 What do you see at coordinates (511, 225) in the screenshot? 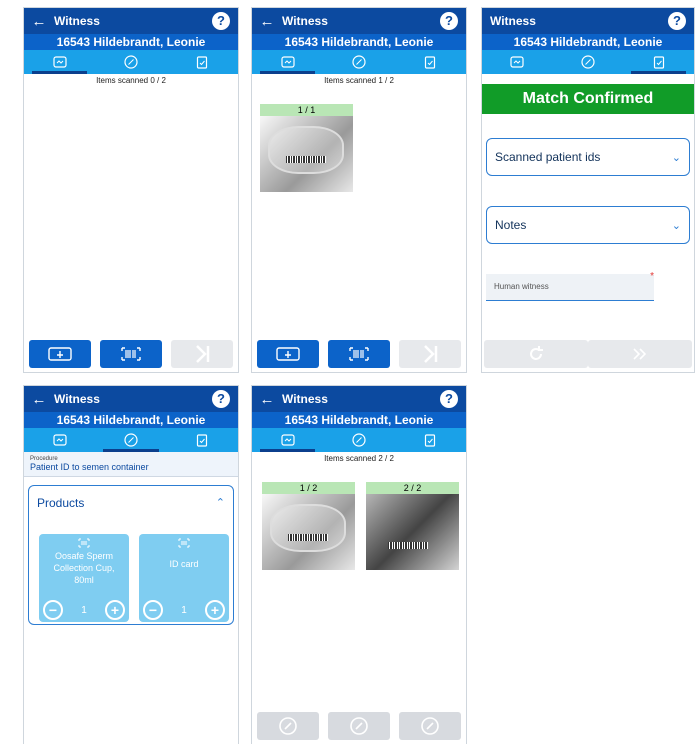
I see `notes-label: Notes` at bounding box center [511, 225].